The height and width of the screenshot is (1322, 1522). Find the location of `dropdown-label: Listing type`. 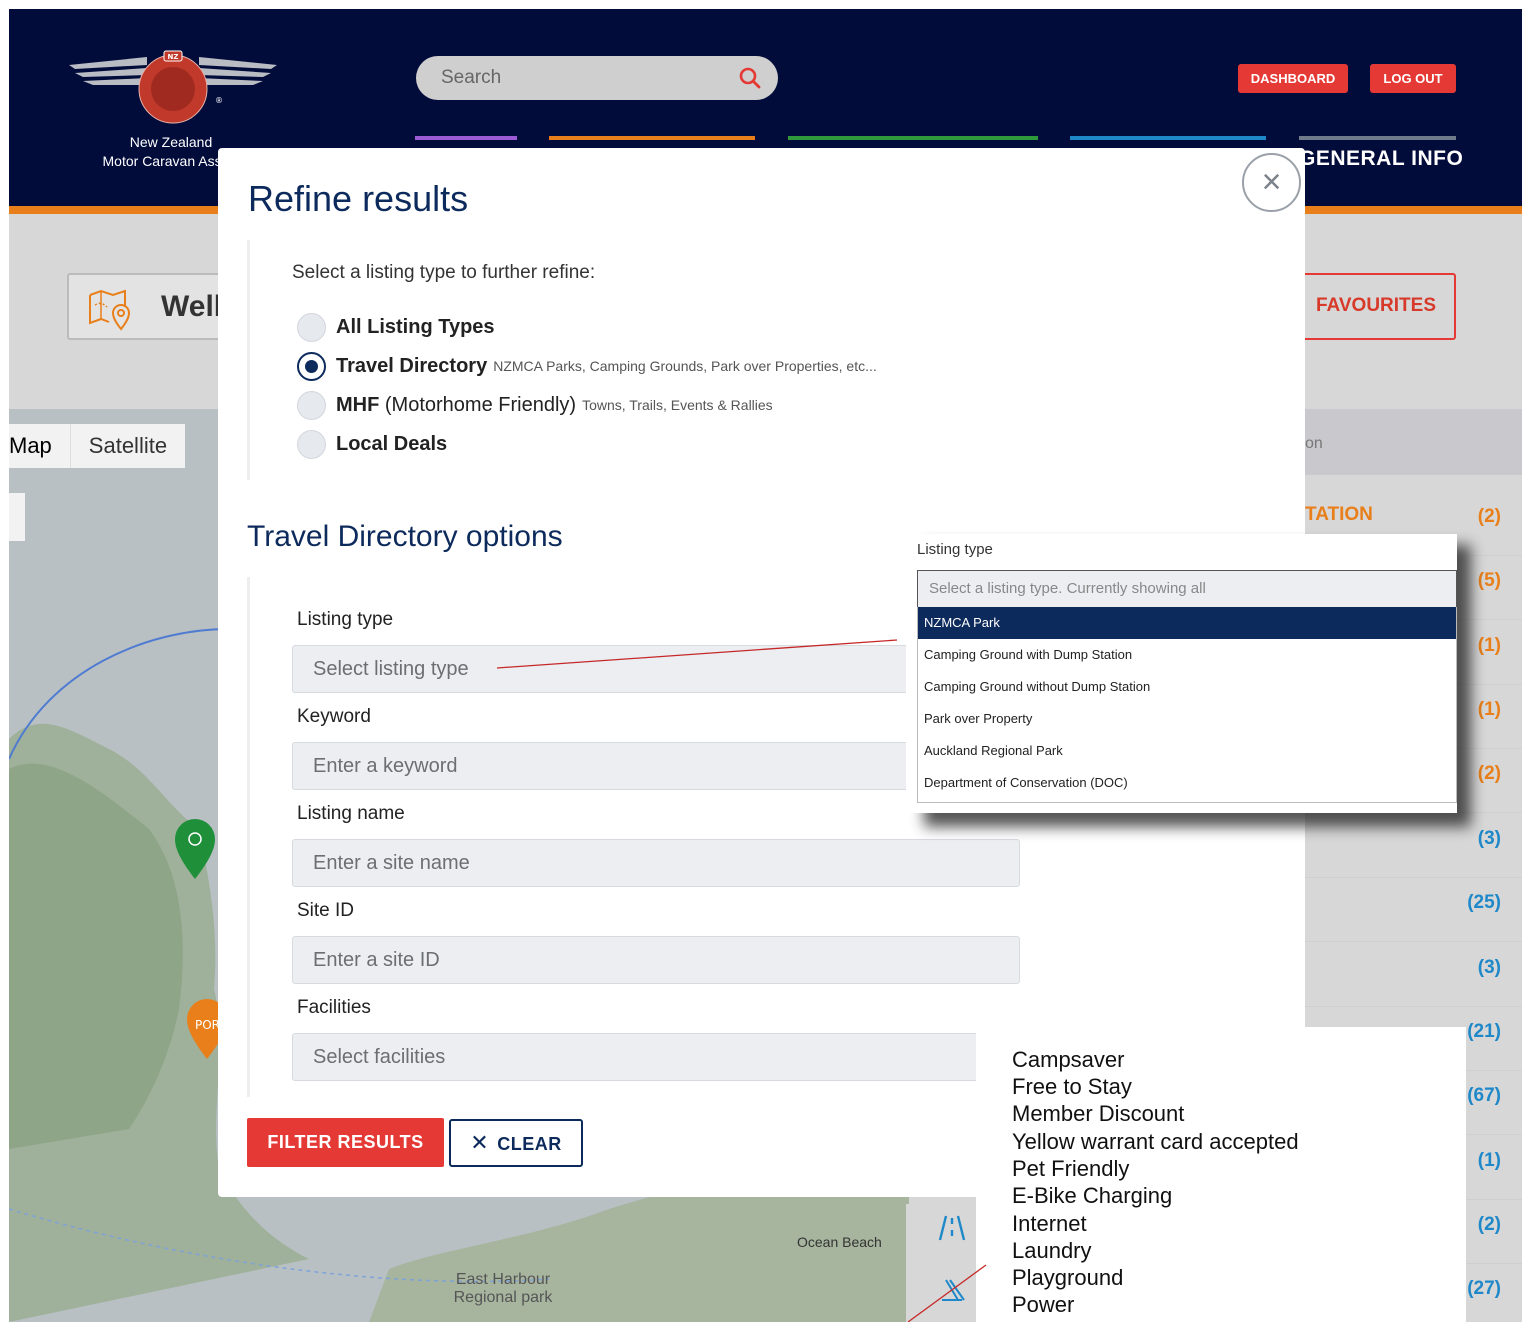

dropdown-label: Listing type is located at coordinates (955, 549).